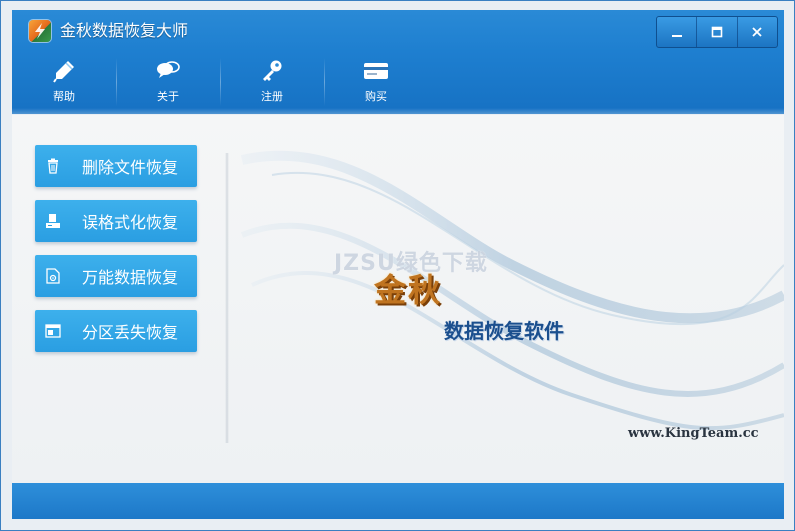 The height and width of the screenshot is (531, 795). What do you see at coordinates (168, 96) in the screenshot?
I see `toolbar-about-label: 关于` at bounding box center [168, 96].